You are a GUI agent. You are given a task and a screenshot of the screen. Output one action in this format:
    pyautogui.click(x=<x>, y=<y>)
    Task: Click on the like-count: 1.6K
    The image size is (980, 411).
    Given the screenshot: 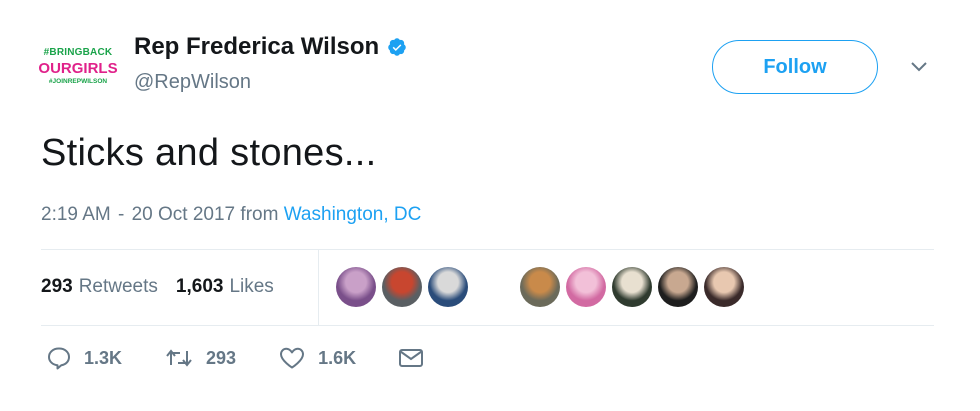 What is the action you would take?
    pyautogui.click(x=337, y=357)
    